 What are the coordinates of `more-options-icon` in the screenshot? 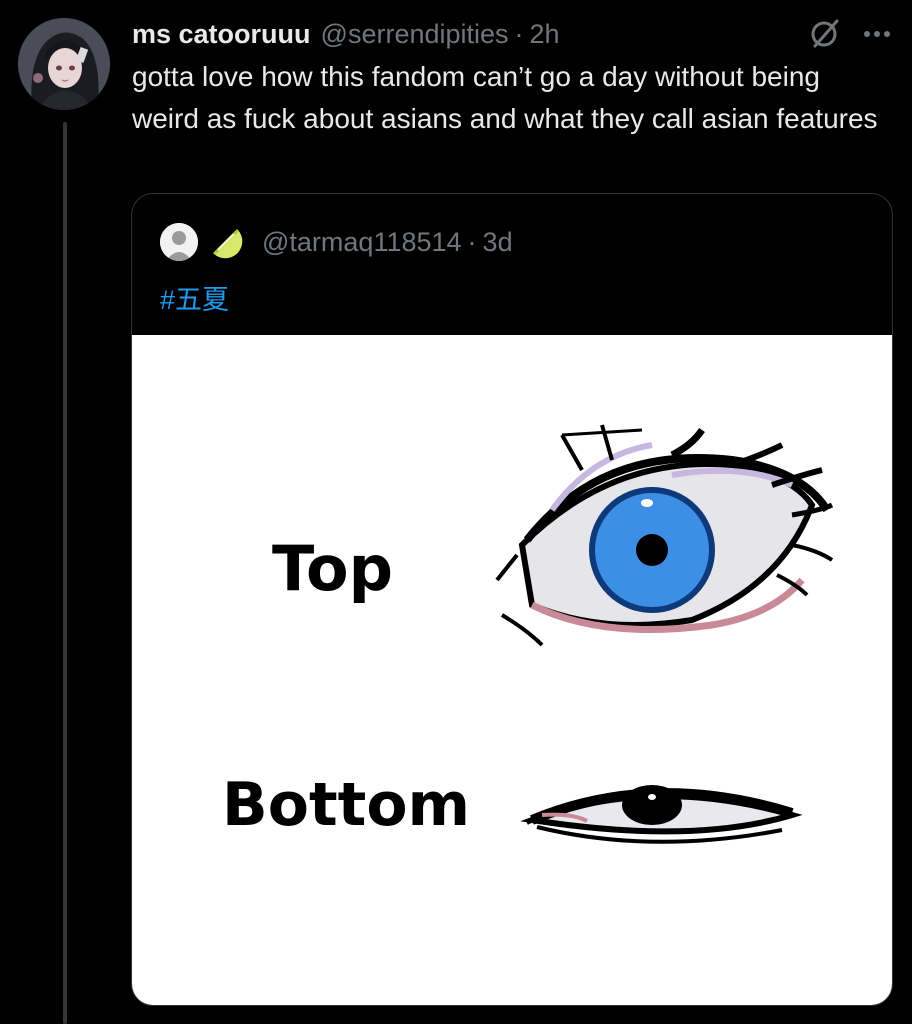 It's located at (877, 36).